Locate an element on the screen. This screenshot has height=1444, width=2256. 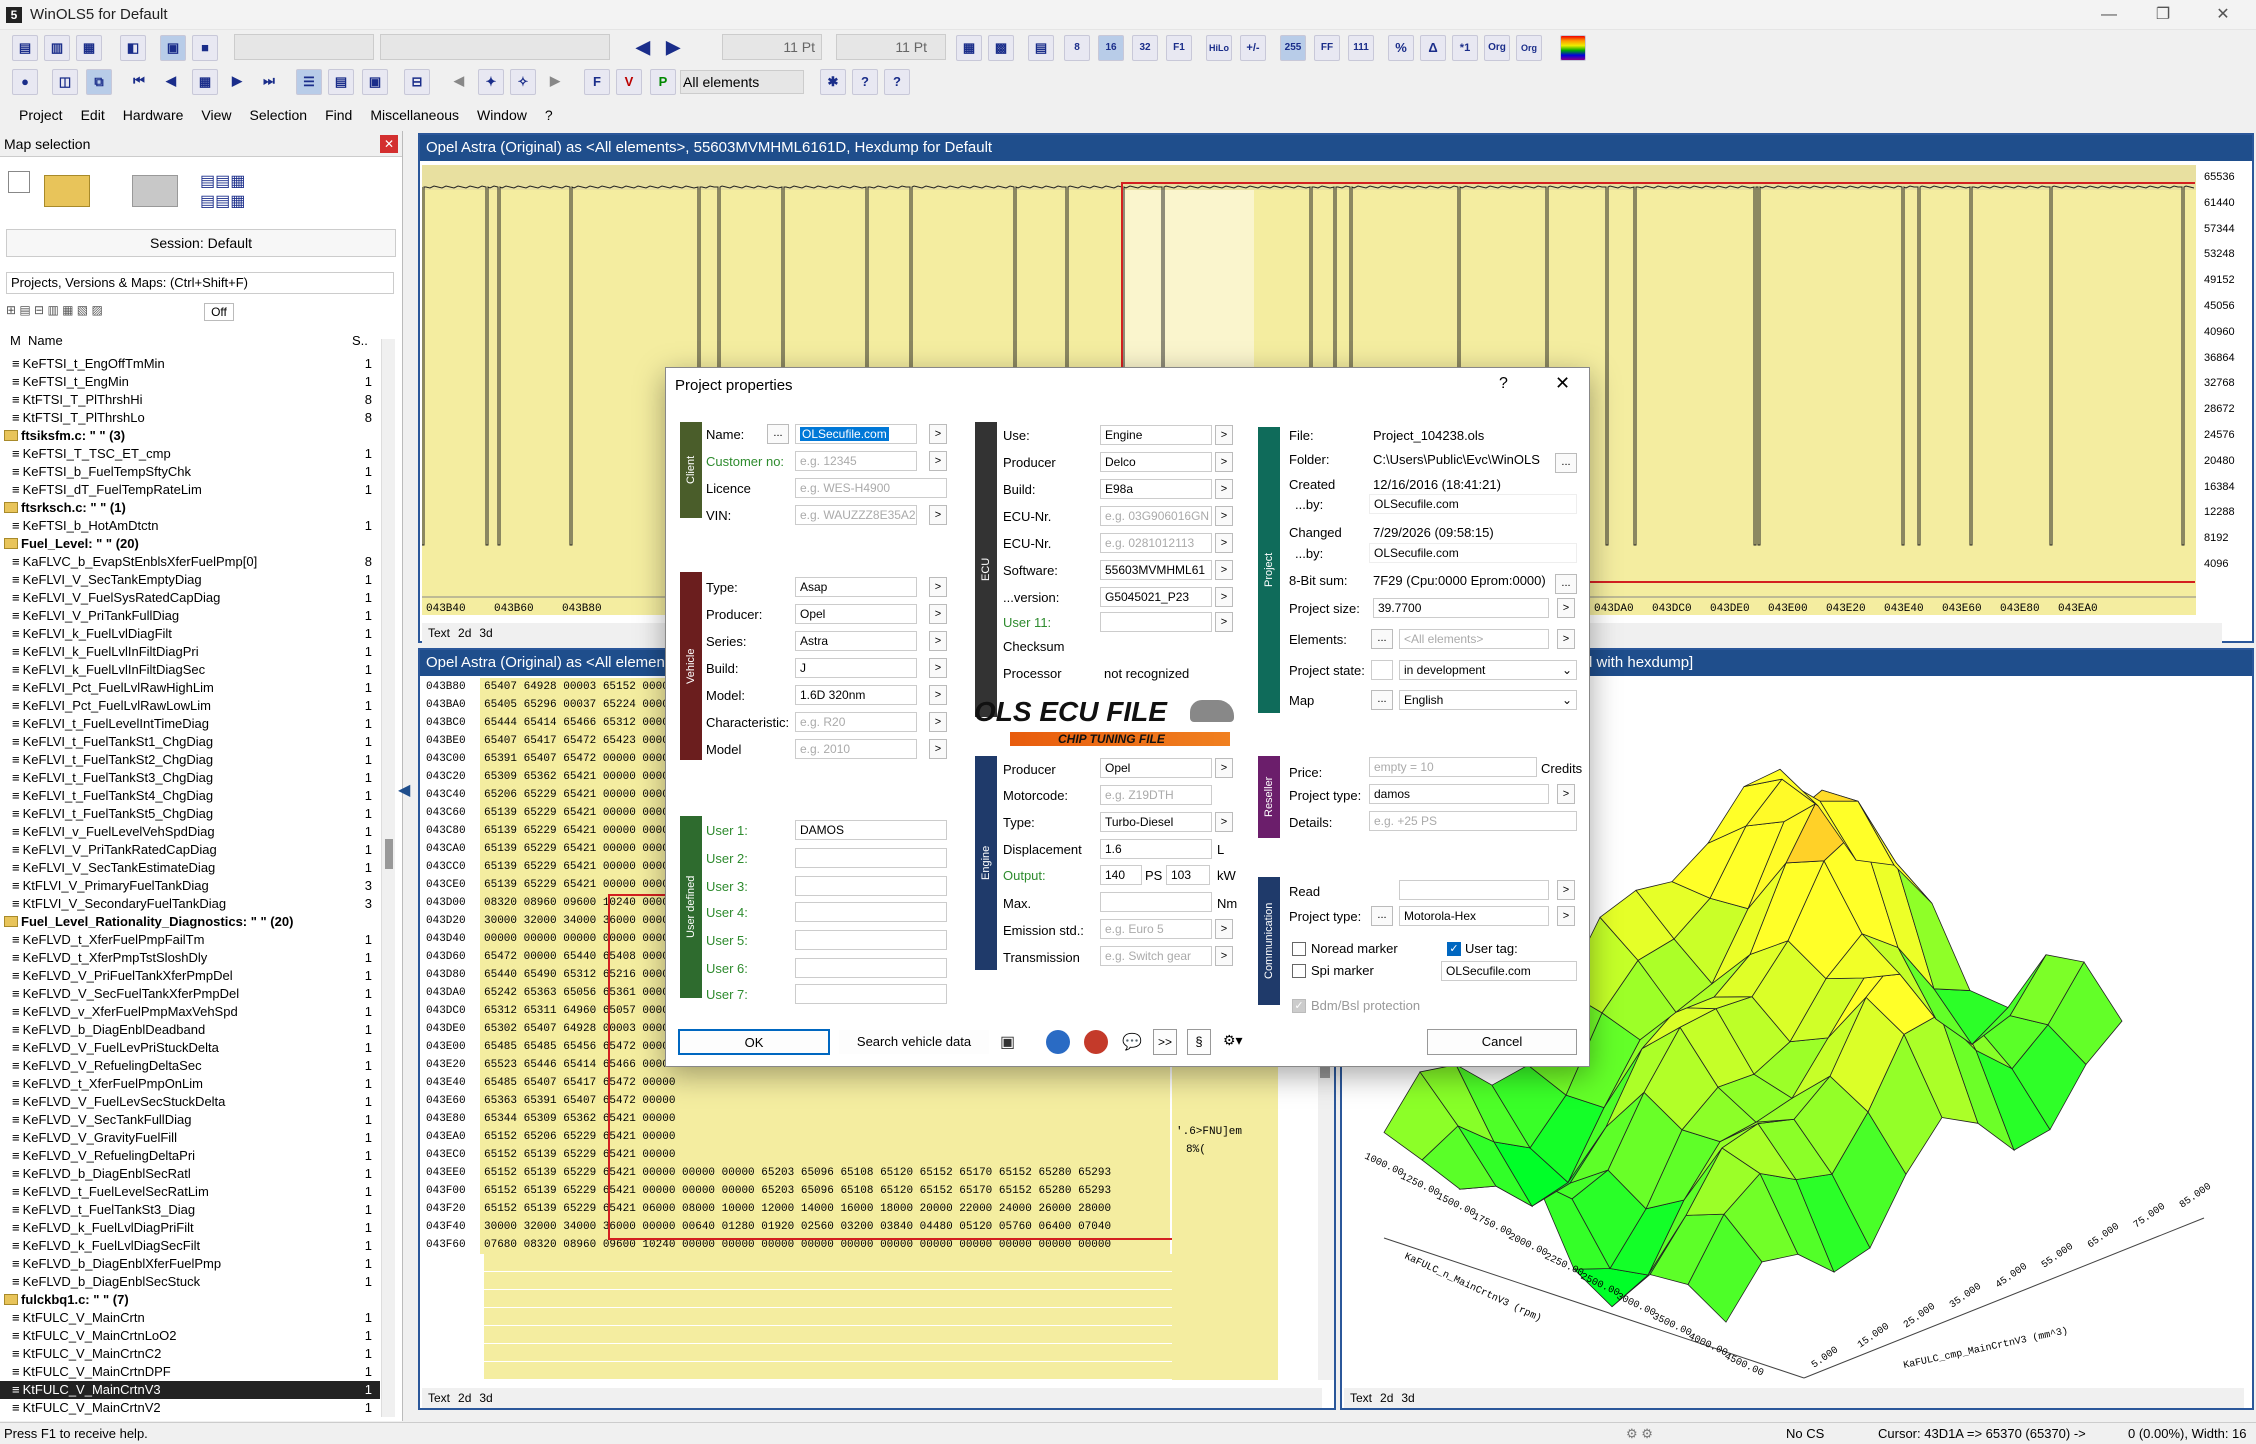
database-icon: ▣ is located at coordinates (1010, 1042).